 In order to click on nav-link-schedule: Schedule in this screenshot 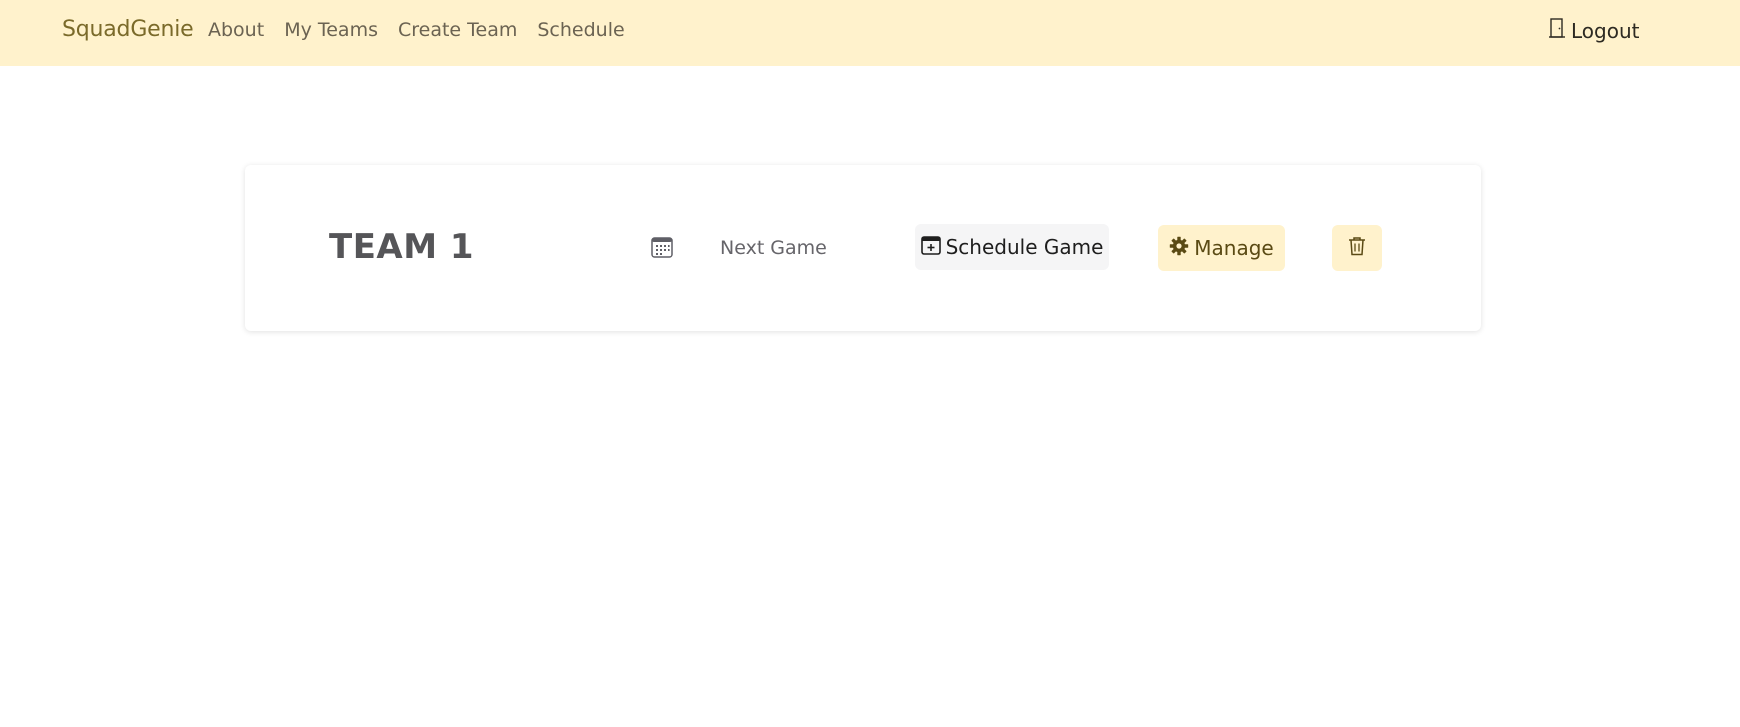, I will do `click(580, 30)`.